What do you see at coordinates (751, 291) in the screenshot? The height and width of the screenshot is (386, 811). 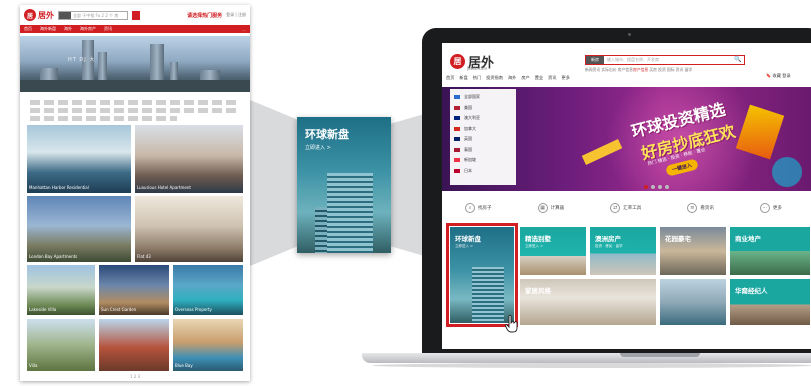 I see `tile-title: 华裔经纪人` at bounding box center [751, 291].